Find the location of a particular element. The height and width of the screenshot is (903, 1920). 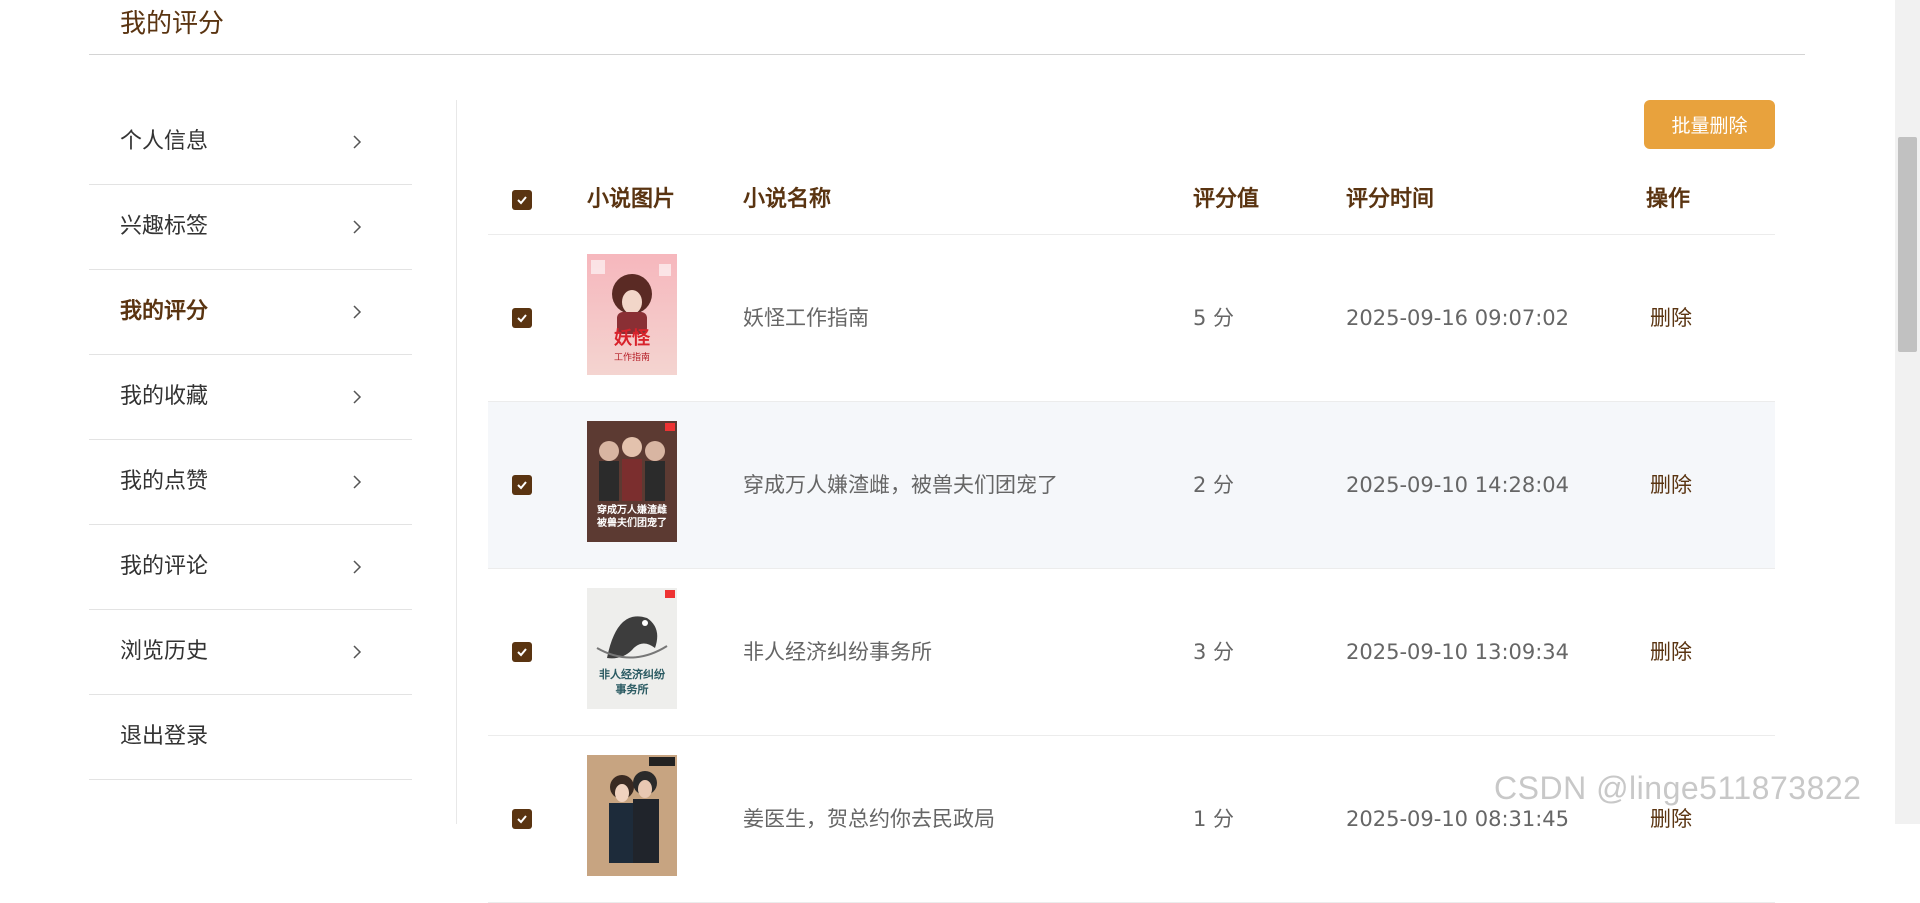

novel-name: 姜医生，贺总约你去民政局 is located at coordinates (869, 819).